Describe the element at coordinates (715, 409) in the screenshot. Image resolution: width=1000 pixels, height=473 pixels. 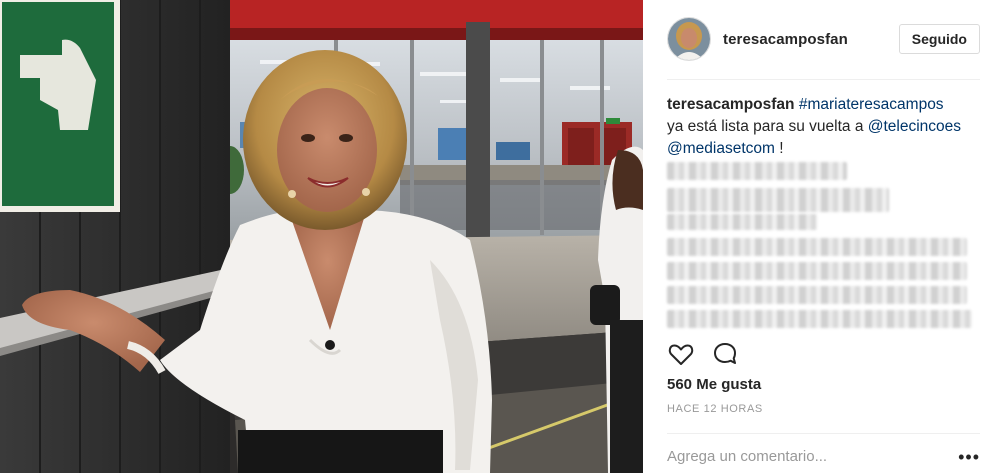
I see `post-timestamp: HACE 12 HORAS` at that location.